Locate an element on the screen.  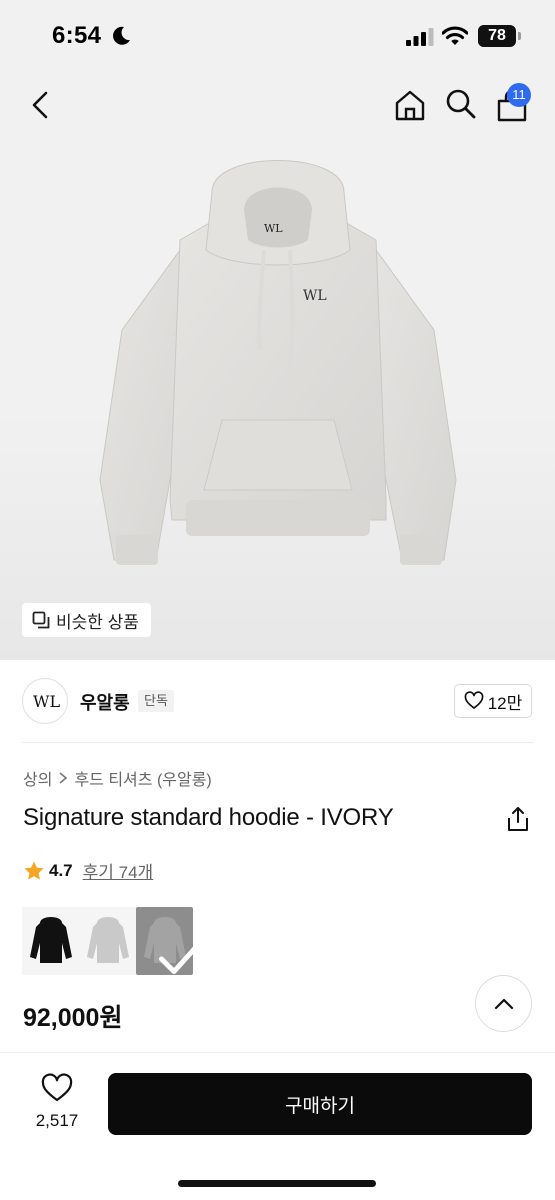
battery-percent: 78 is located at coordinates (497, 35).